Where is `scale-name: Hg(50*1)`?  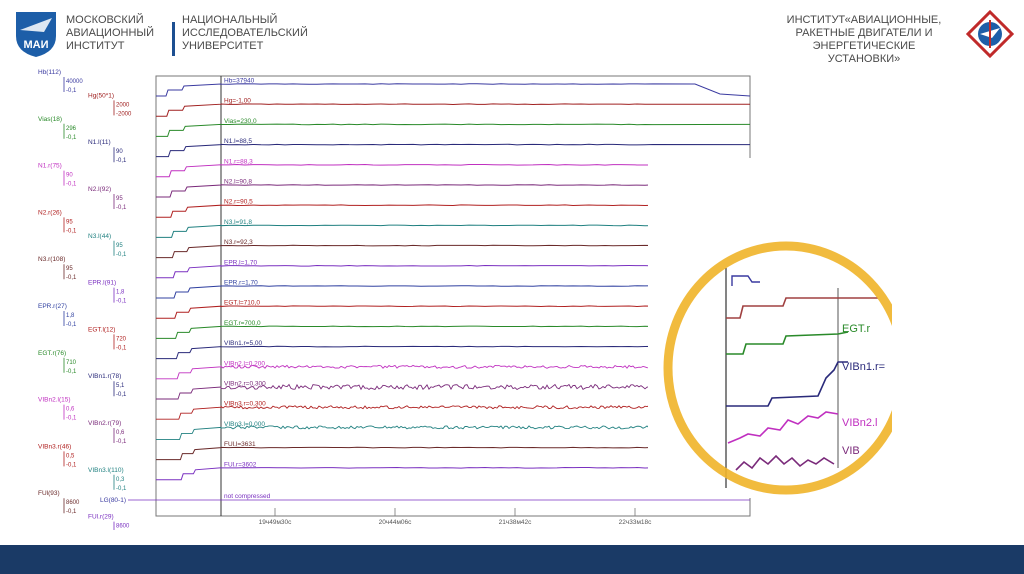
scale-name: Hg(50*1) is located at coordinates (101, 95).